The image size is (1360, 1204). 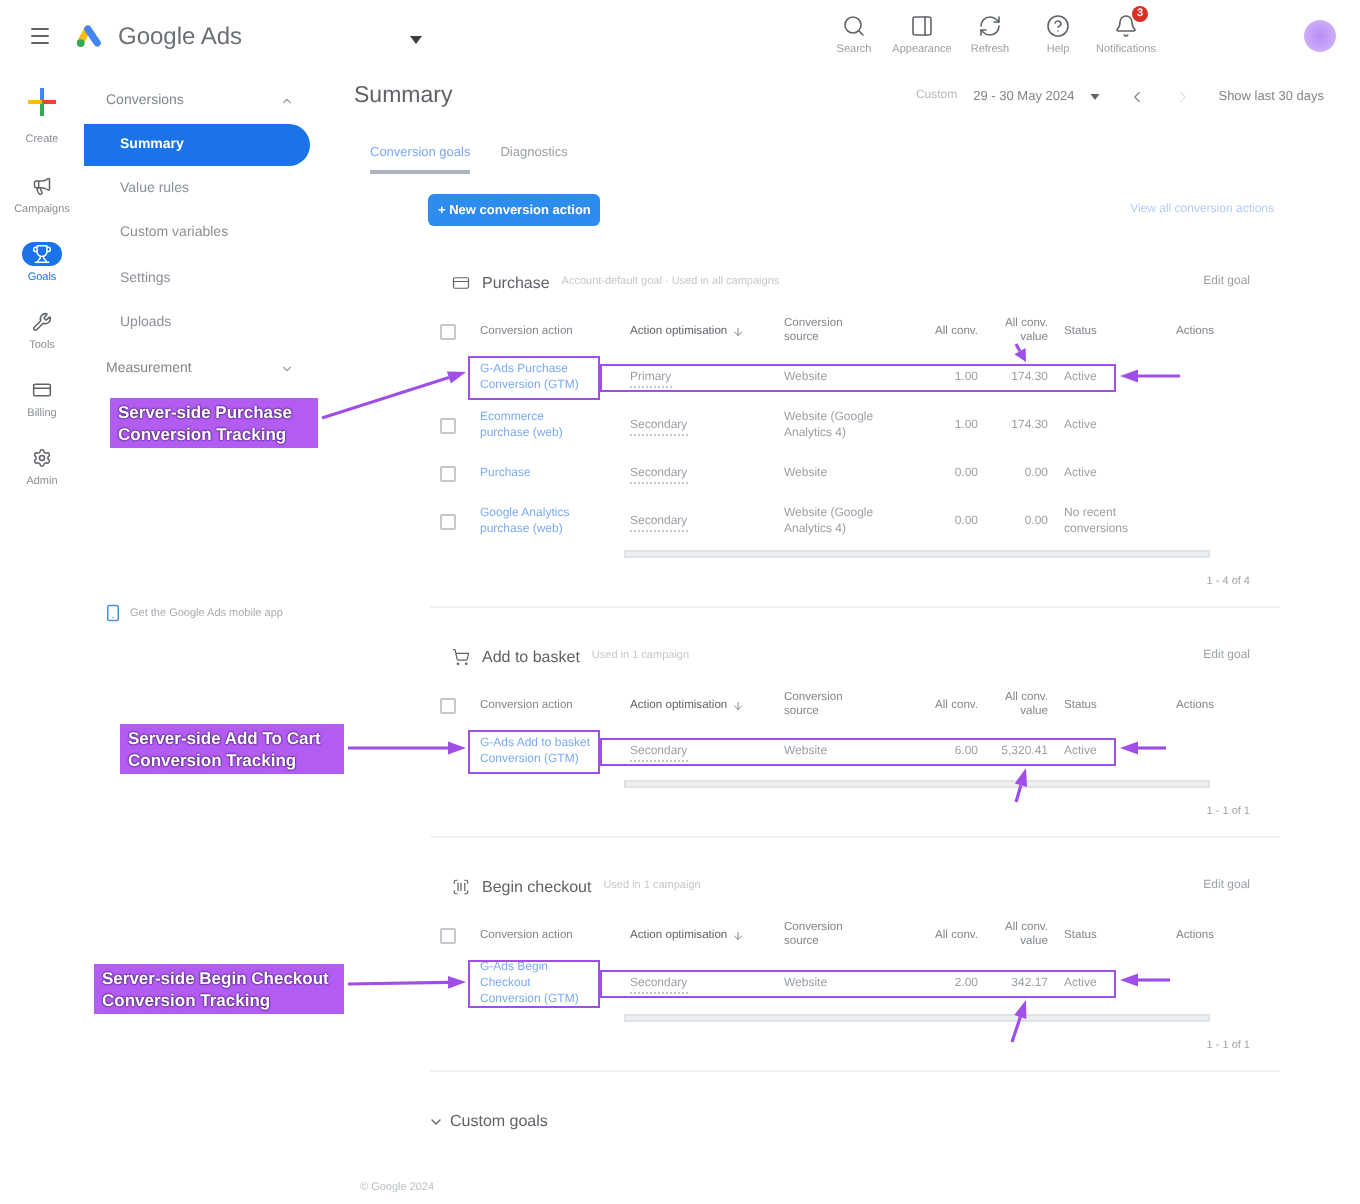 What do you see at coordinates (537, 886) in the screenshot?
I see `goal-title: Begin checkout` at bounding box center [537, 886].